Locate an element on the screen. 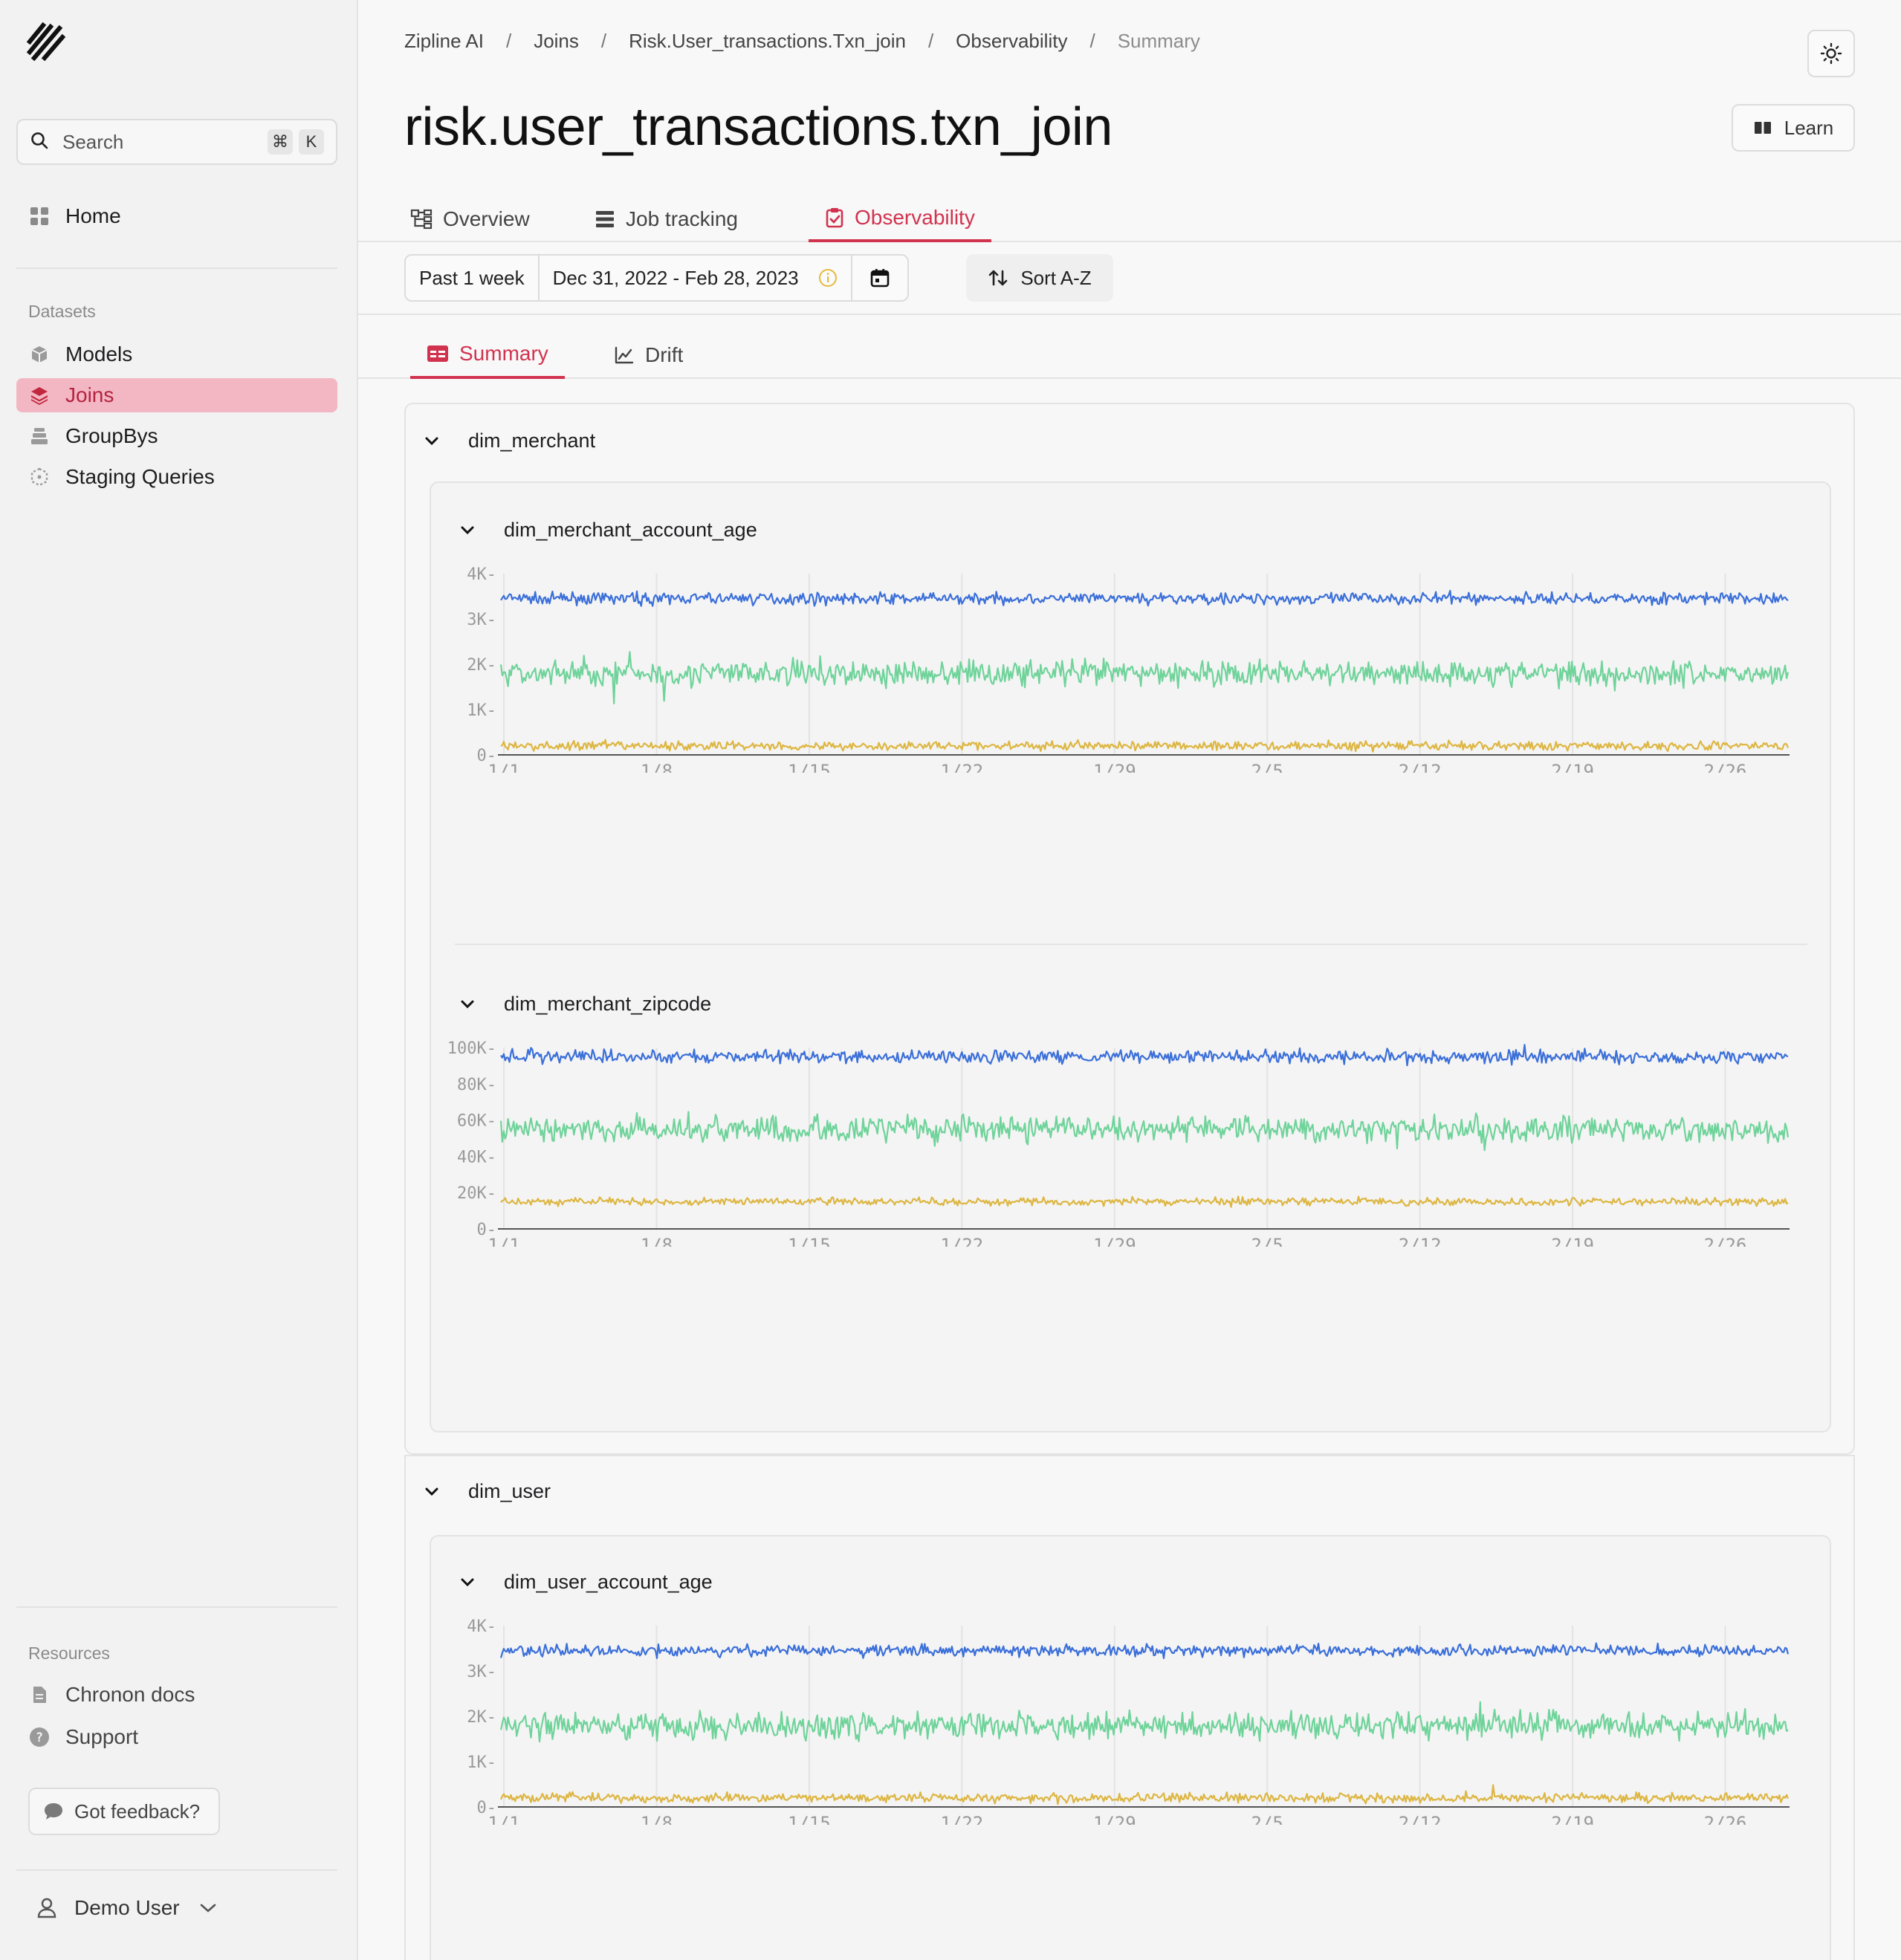 The height and width of the screenshot is (1960, 1901). breadcrumb-item: Joins is located at coordinates (556, 41).